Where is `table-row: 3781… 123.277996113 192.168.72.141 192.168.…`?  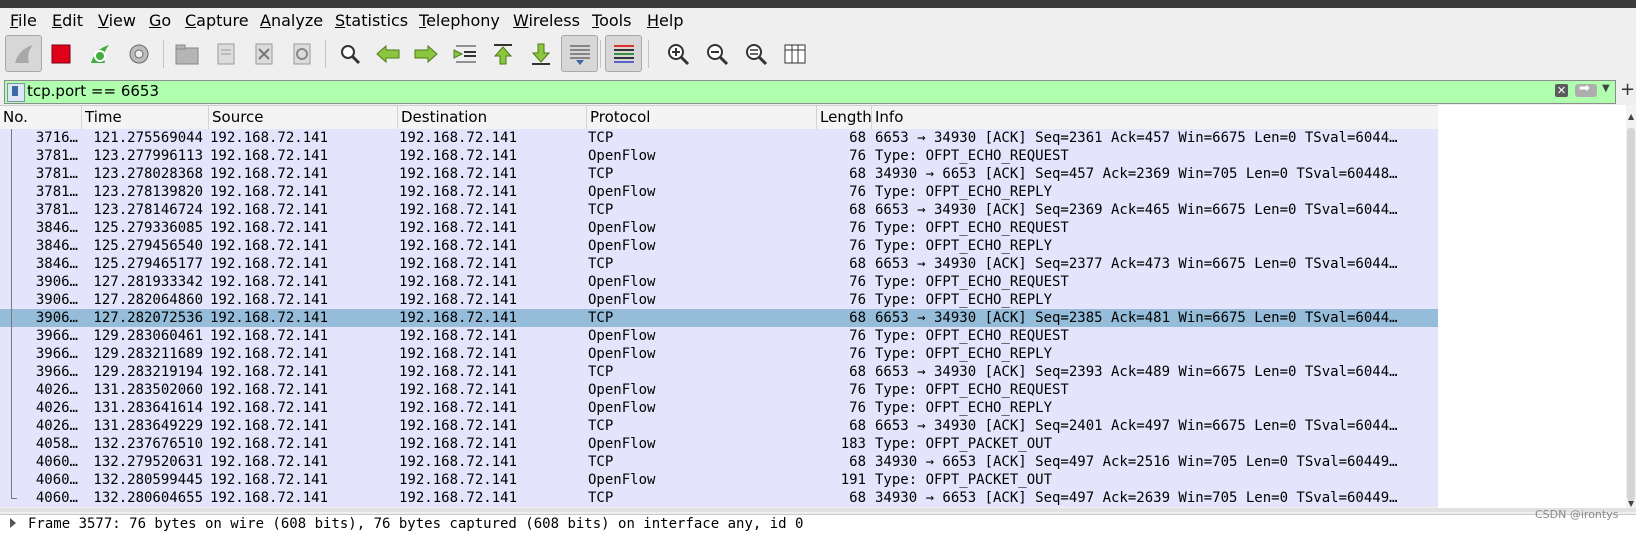 table-row: 3781… 123.277996113 192.168.72.141 192.168.… is located at coordinates (719, 156).